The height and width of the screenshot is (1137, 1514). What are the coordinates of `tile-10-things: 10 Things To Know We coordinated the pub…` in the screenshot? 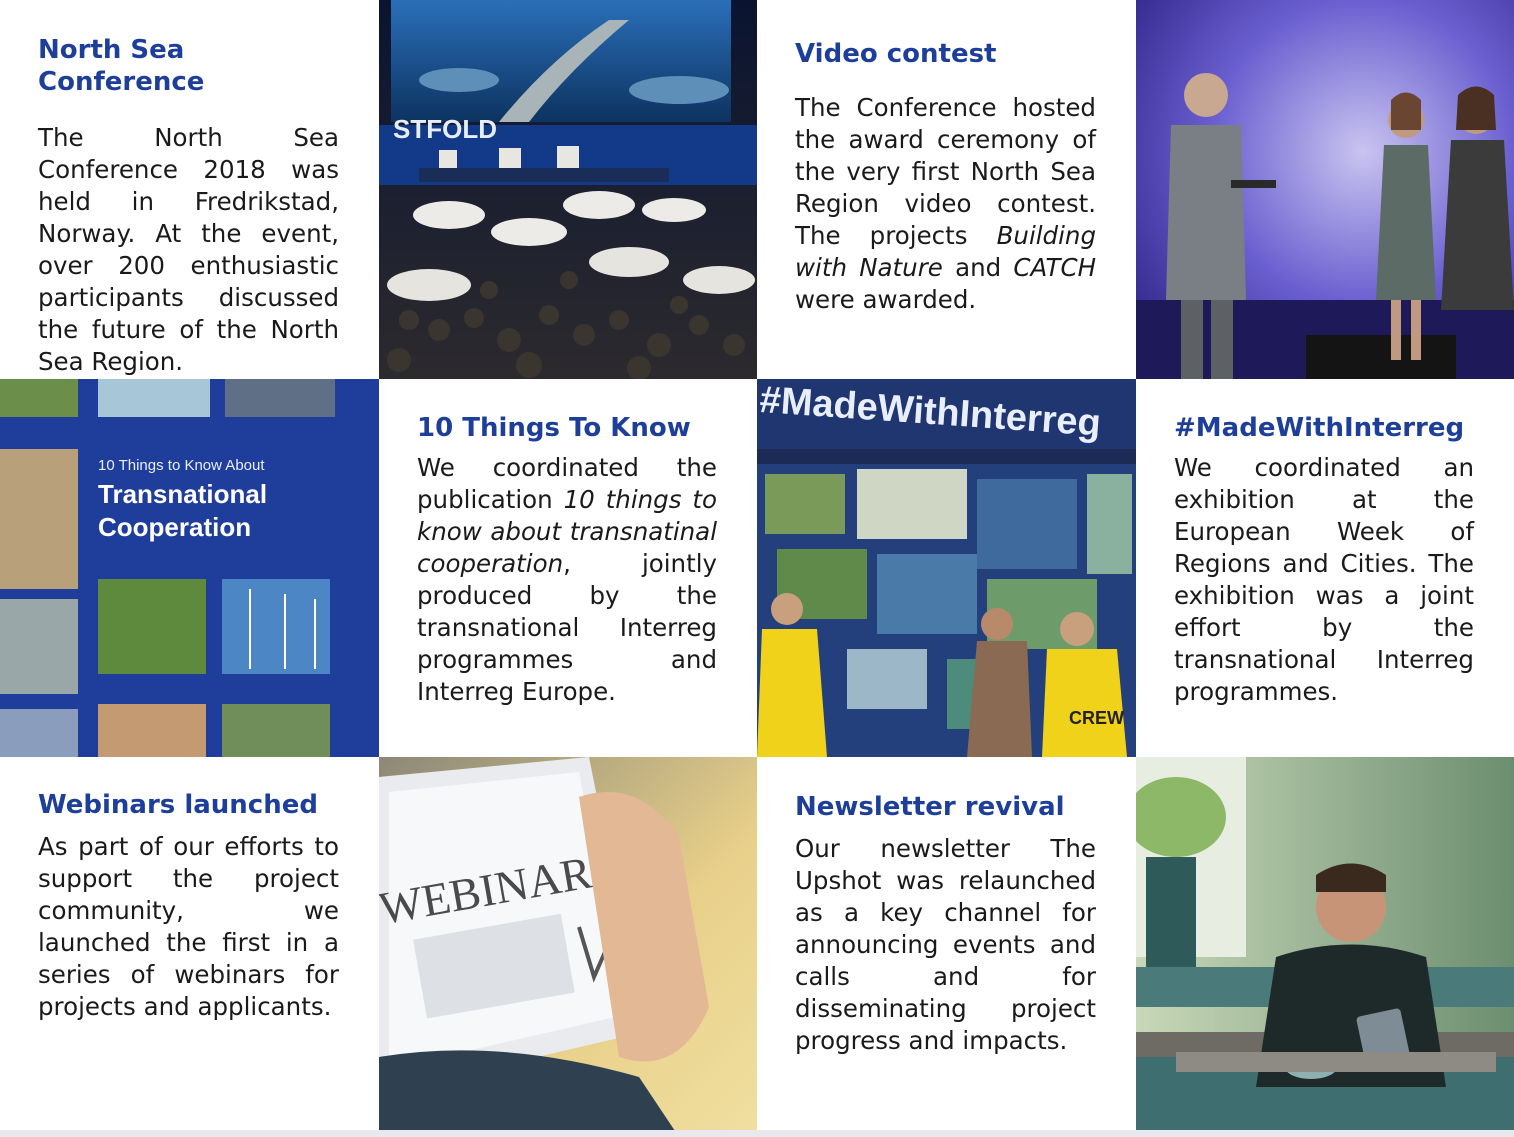 It's located at (568, 568).